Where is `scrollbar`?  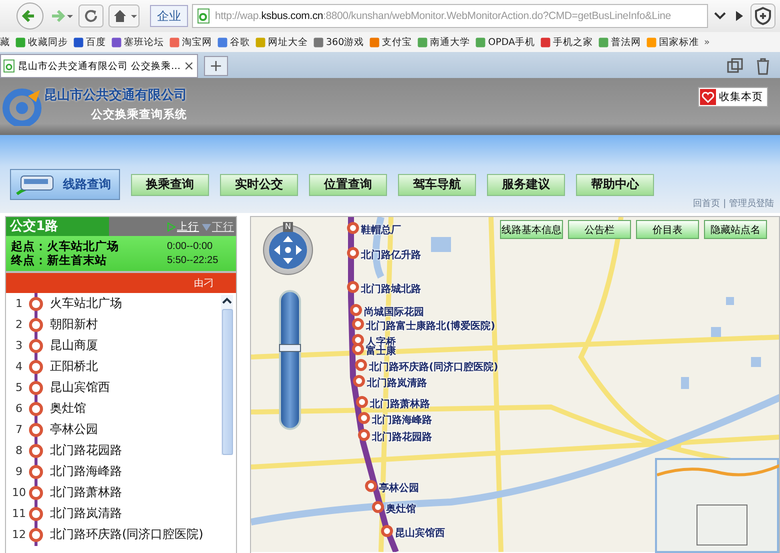 scrollbar is located at coordinates (227, 375).